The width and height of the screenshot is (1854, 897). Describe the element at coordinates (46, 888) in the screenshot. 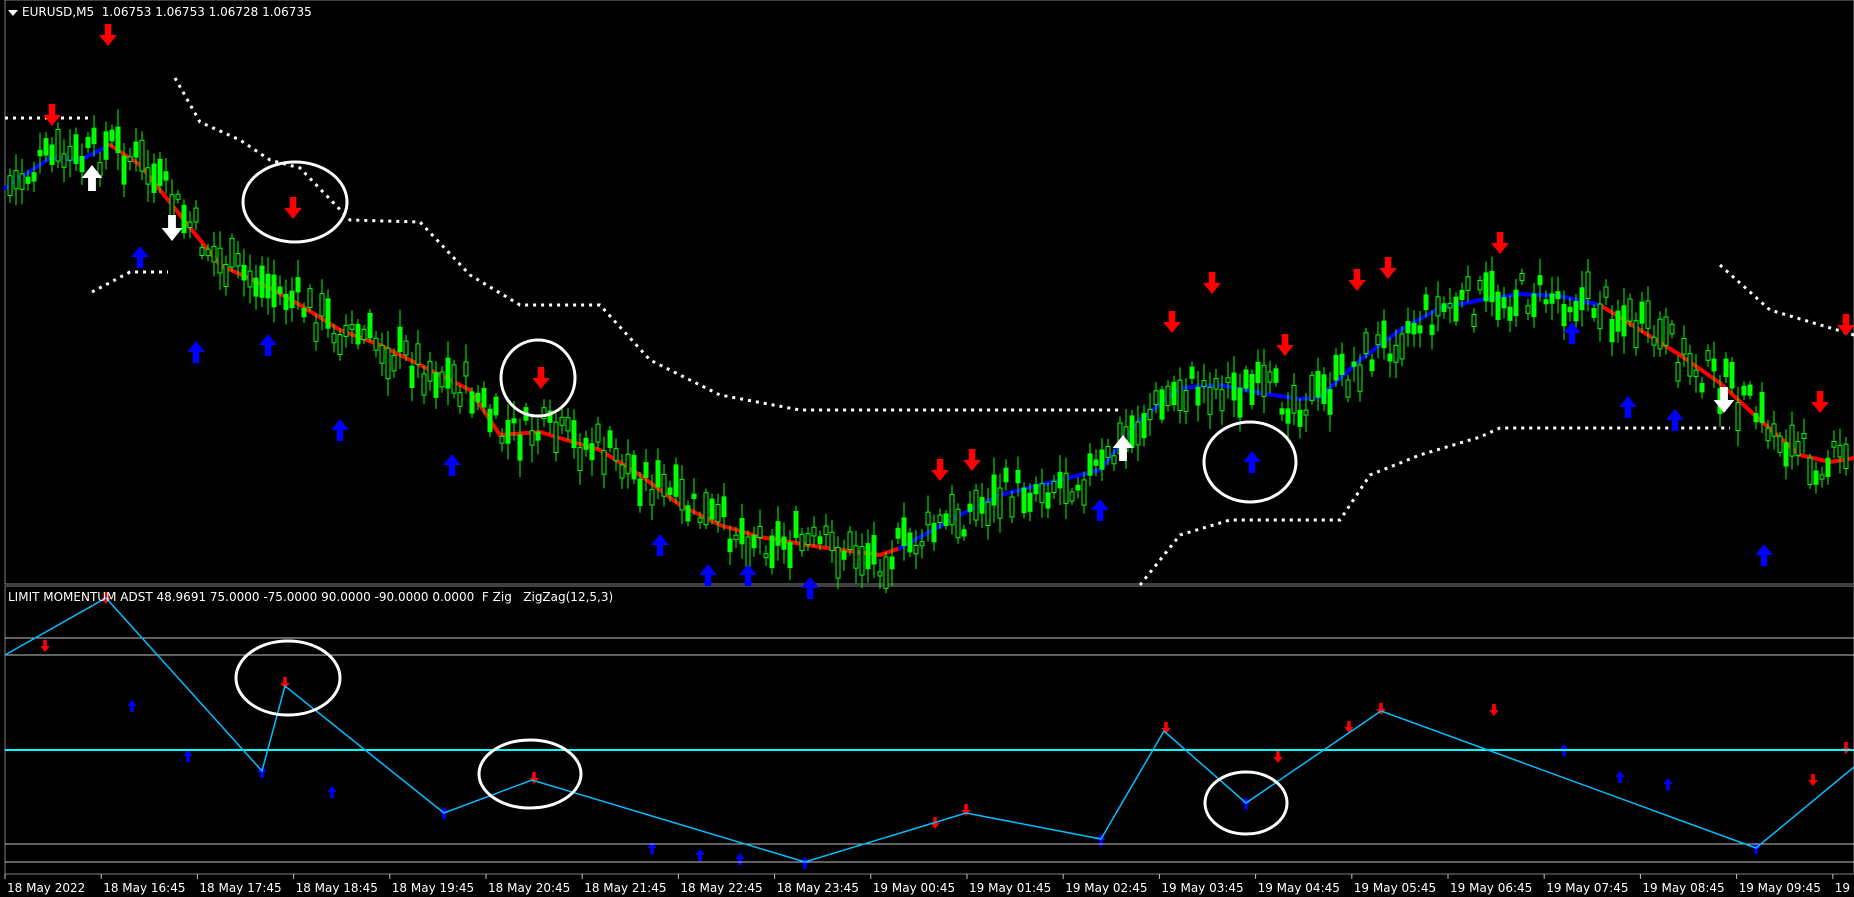

I see `time-label: 18 May 2022` at that location.